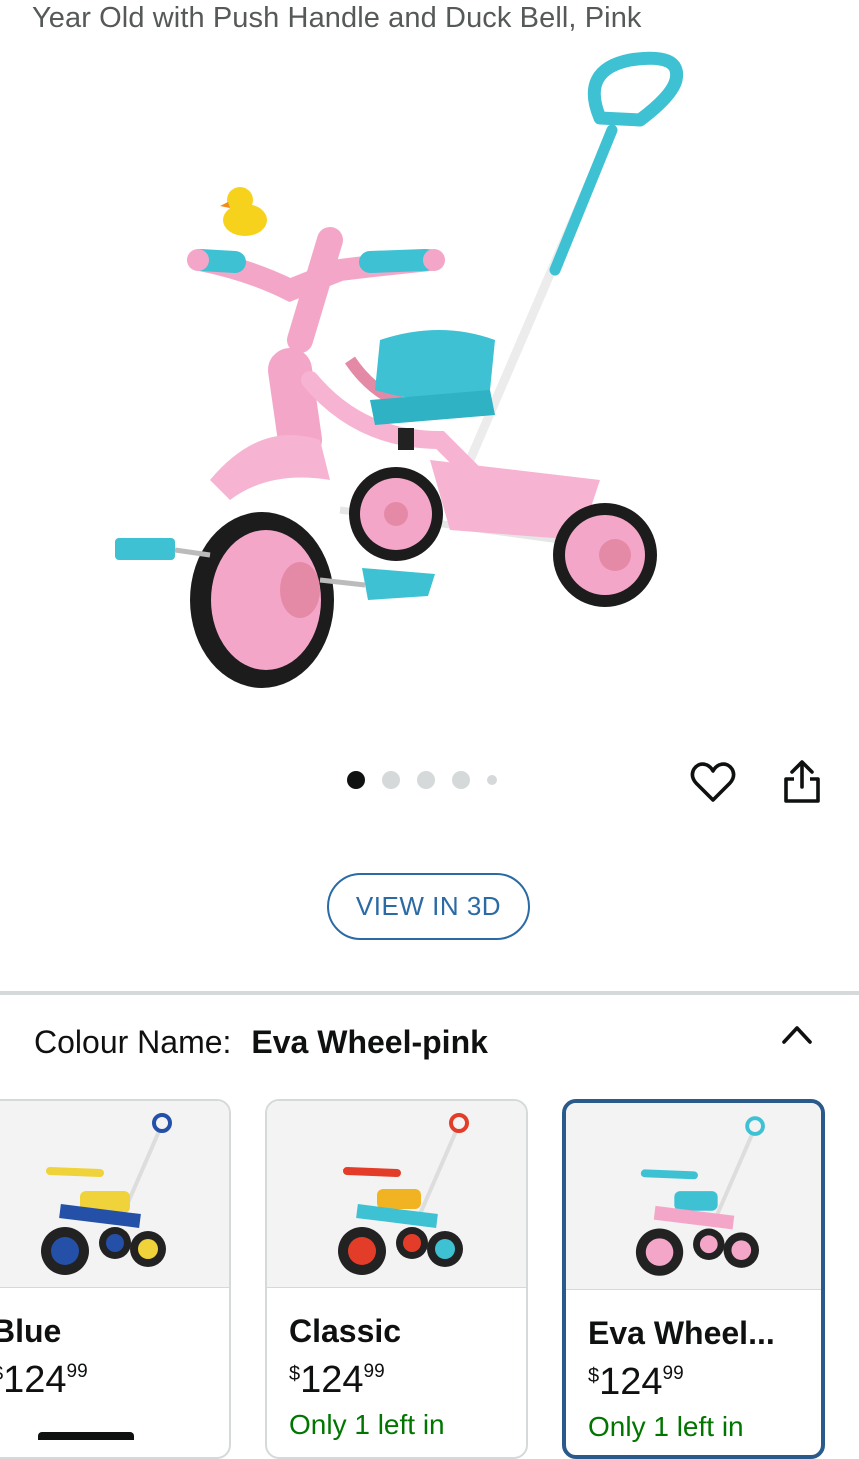 The image size is (859, 1459). Describe the element at coordinates (396, 514) in the screenshot. I see `rear-wheel` at that location.